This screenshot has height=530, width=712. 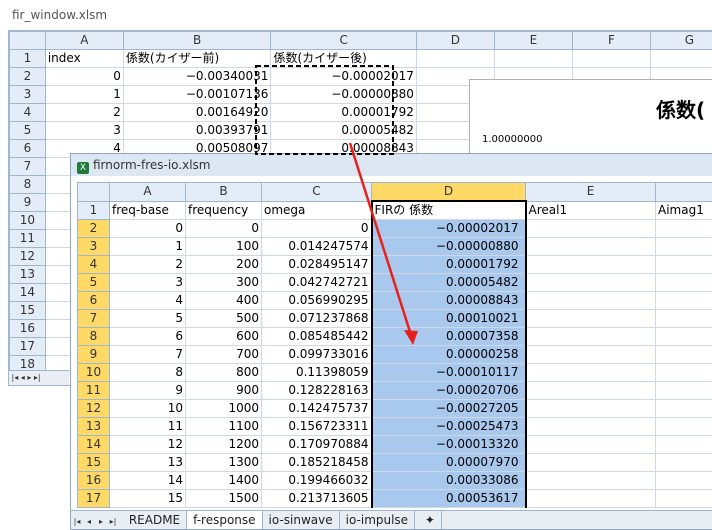 What do you see at coordinates (28, 113) in the screenshot?
I see `row-header: 4` at bounding box center [28, 113].